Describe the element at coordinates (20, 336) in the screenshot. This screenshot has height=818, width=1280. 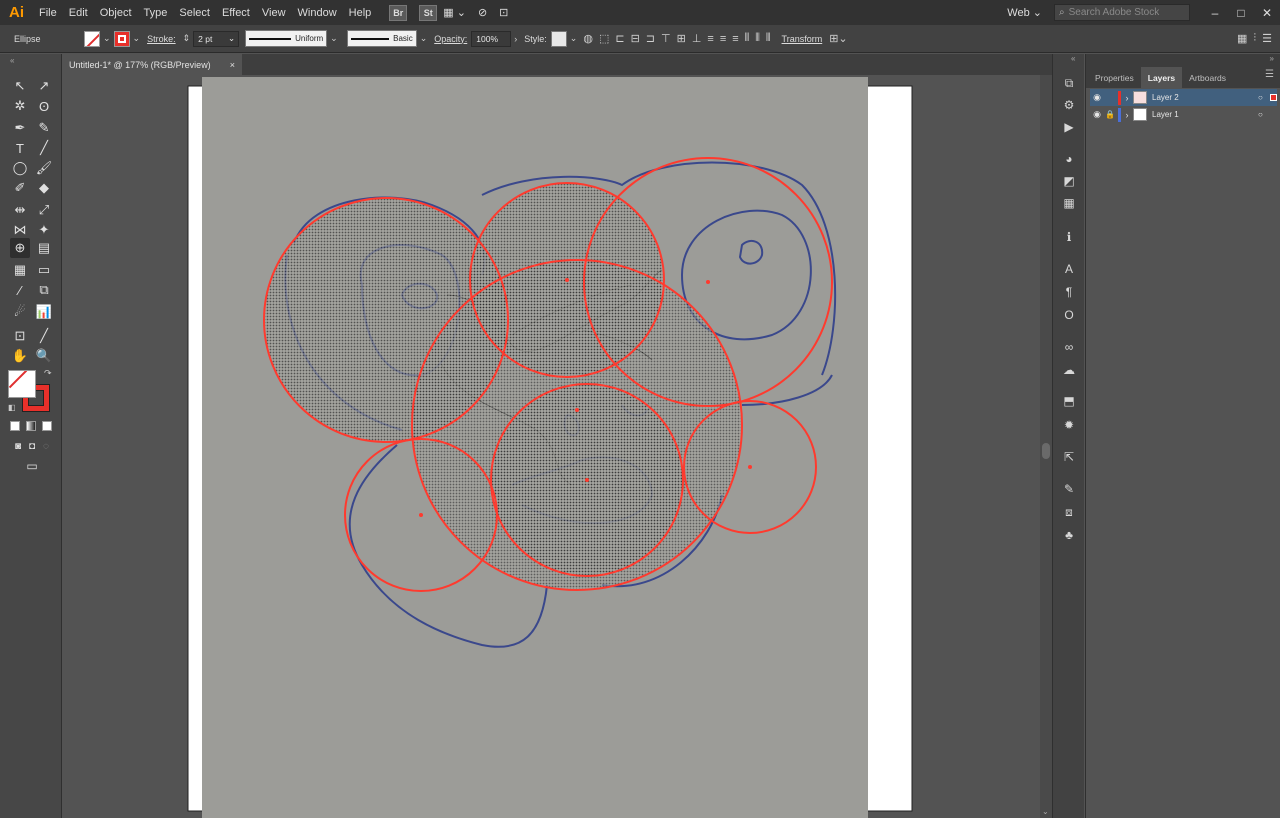
I see `artboard-tool-icon: ⊡` at that location.